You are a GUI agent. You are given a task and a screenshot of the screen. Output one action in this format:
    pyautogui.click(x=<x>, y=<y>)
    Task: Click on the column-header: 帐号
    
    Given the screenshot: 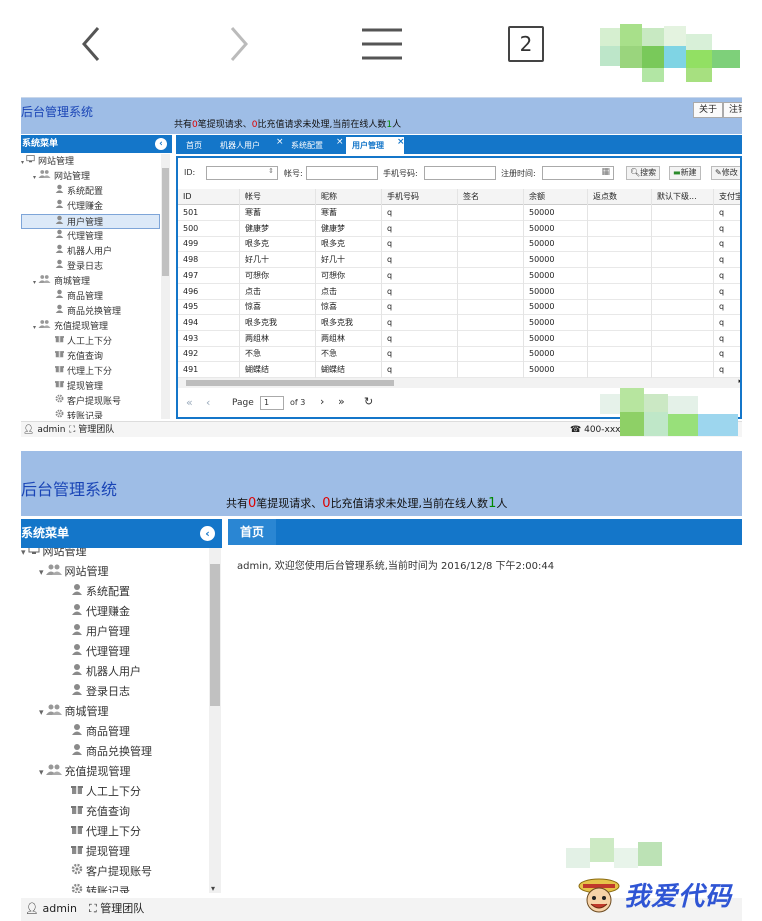 What is the action you would take?
    pyautogui.click(x=278, y=197)
    